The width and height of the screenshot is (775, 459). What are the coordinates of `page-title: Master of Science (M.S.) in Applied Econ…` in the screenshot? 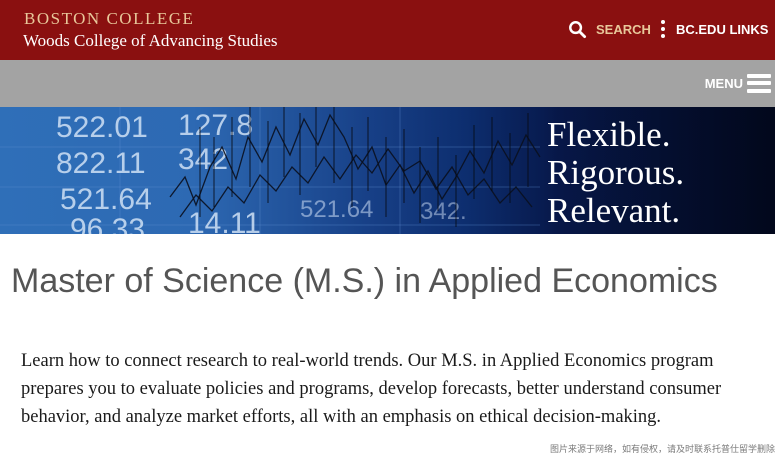 It's located at (364, 281).